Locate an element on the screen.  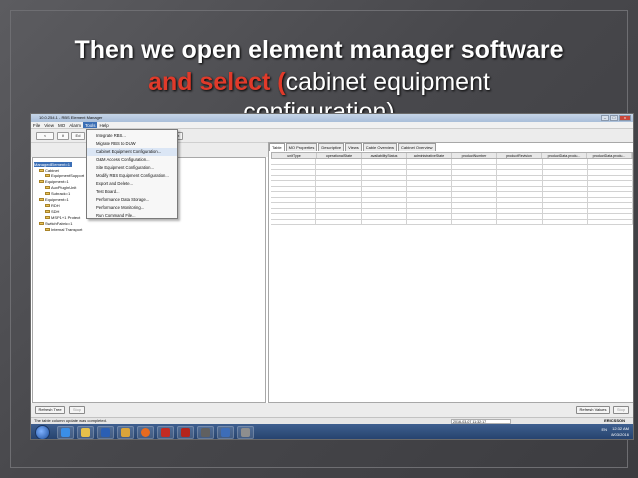
tab-views: Views is located at coordinates (353, 147).